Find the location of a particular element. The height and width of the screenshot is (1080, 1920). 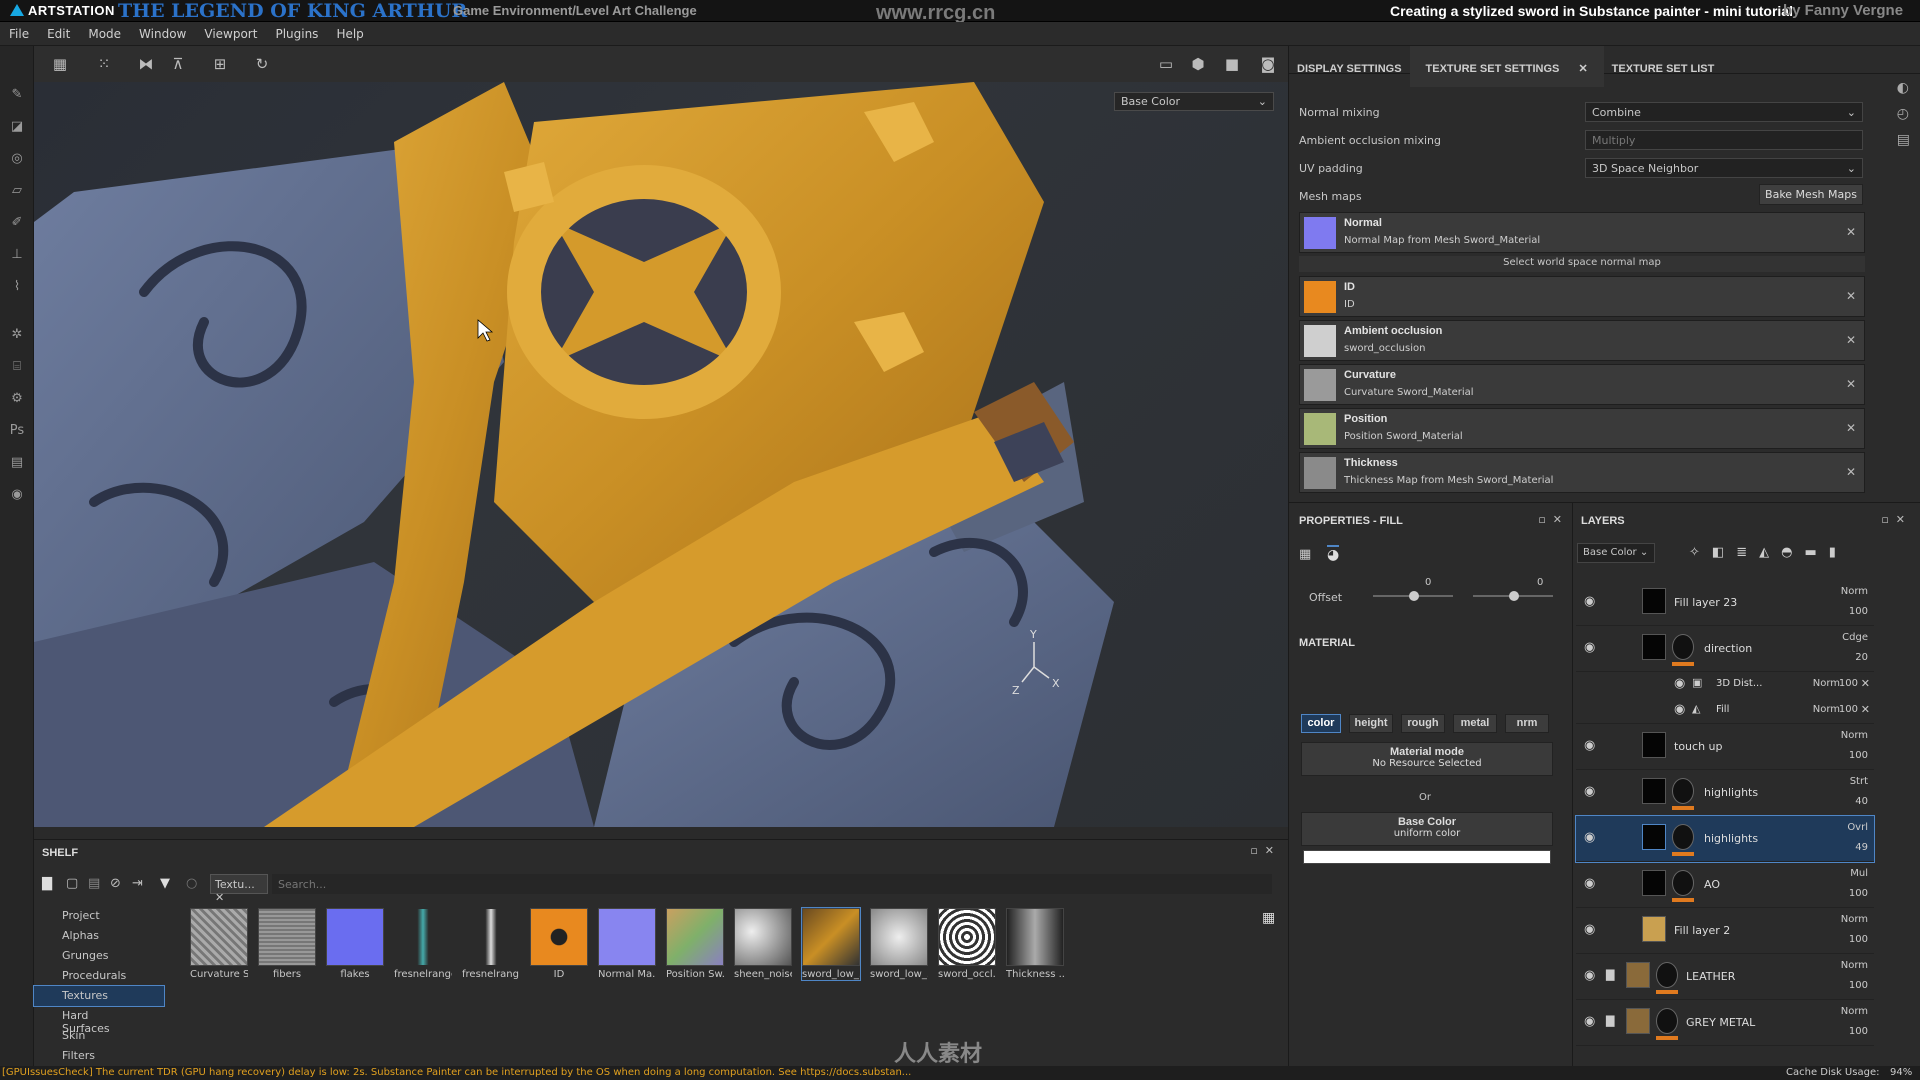

uv-padding-select: 3D Space Neighbor ⌄ is located at coordinates (1724, 168).